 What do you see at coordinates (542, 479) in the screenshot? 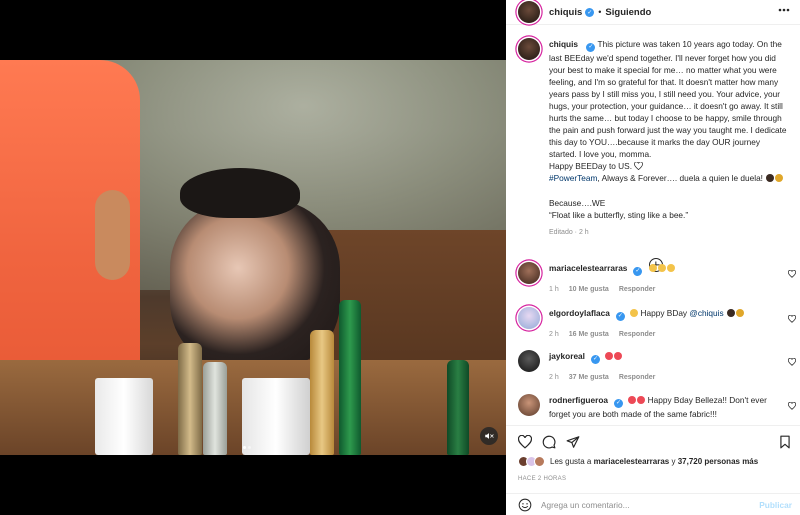
I see `post-timestamp: HACE 2 HORAS` at bounding box center [542, 479].